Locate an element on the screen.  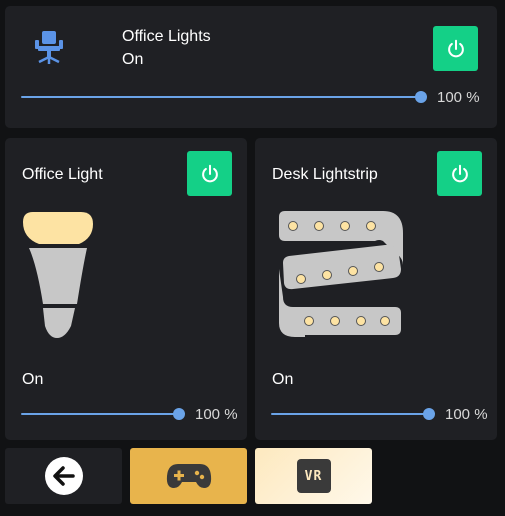
group-brightness-value: 100 % is located at coordinates (458, 97).